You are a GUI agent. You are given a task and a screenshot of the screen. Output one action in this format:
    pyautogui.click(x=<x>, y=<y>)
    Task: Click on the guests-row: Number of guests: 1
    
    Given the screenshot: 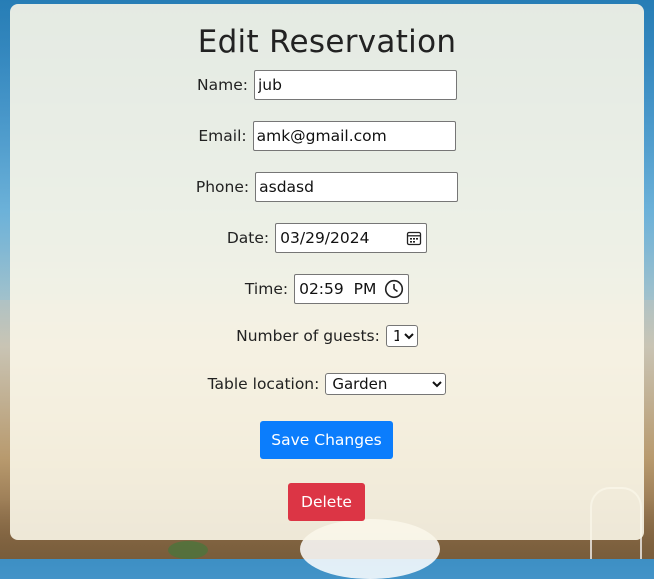 What is the action you would take?
    pyautogui.click(x=327, y=336)
    